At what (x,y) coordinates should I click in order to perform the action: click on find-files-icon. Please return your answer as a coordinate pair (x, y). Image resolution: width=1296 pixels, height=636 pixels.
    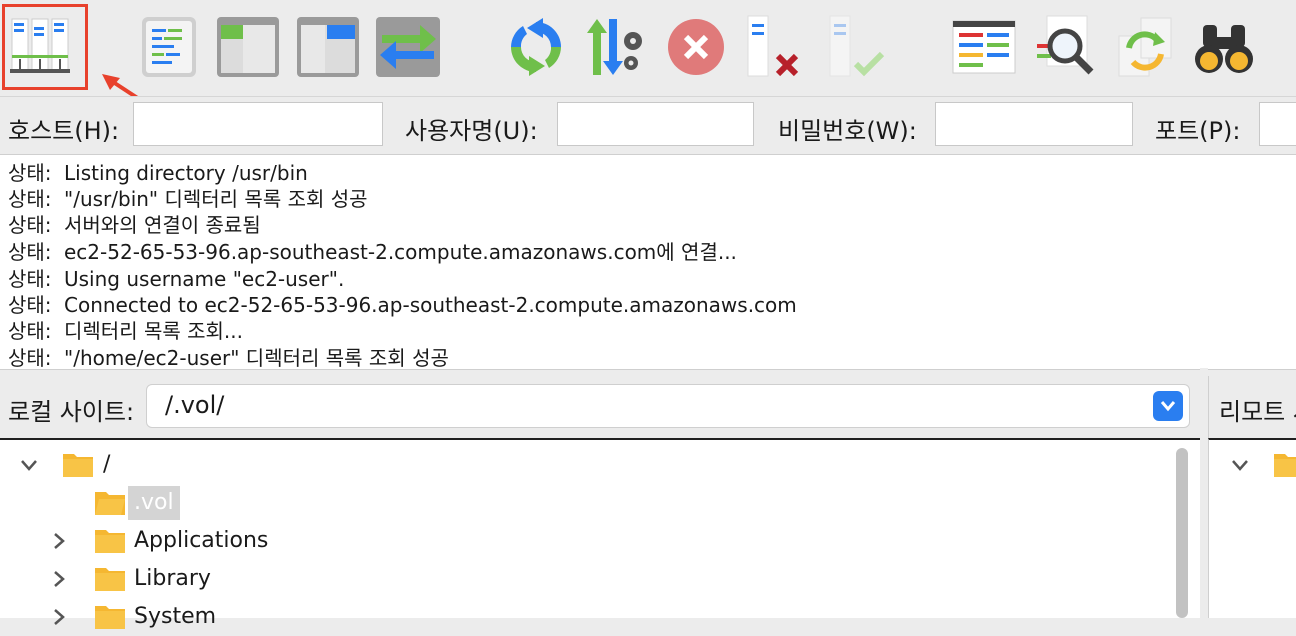
    Looking at the image, I should click on (1224, 47).